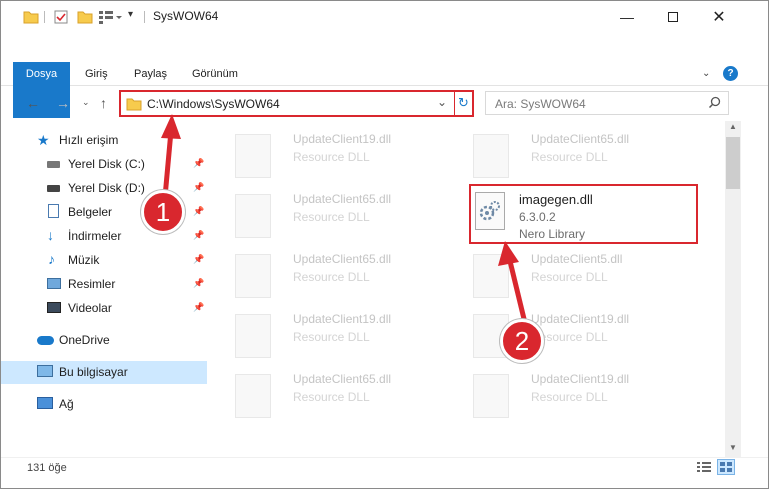 Image resolution: width=769 pixels, height=489 pixels. I want to click on callout-badge-1: 1, so click(163, 212).